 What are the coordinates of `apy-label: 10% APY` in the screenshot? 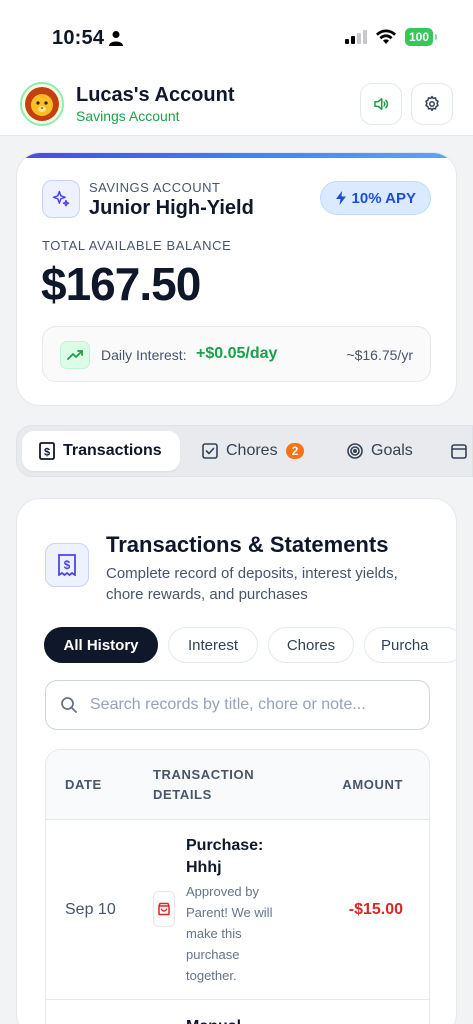 It's located at (383, 198).